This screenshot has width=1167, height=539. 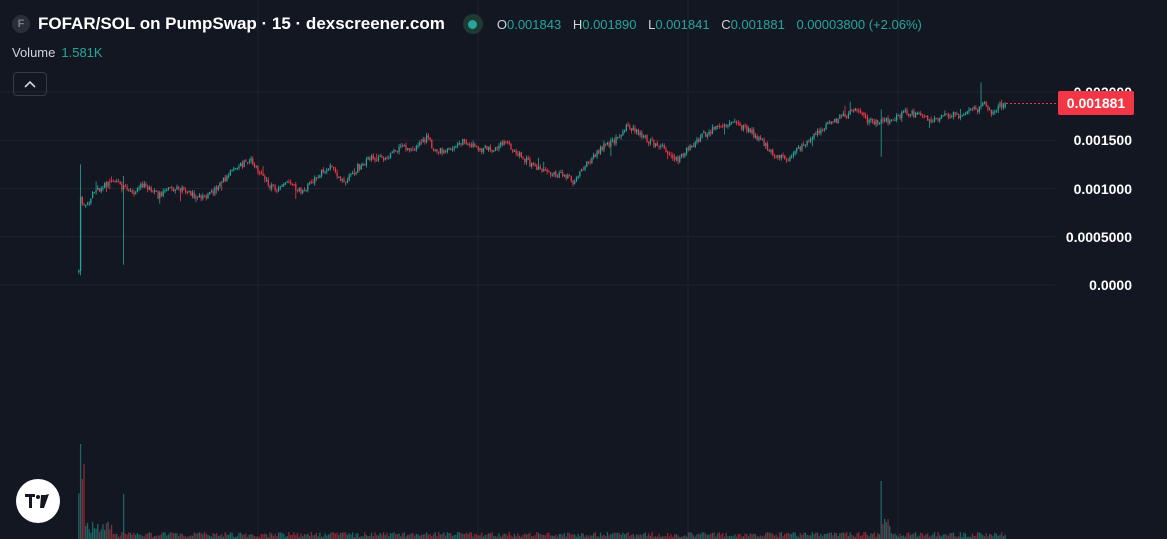 What do you see at coordinates (30, 84) in the screenshot?
I see `collapse-legend-button` at bounding box center [30, 84].